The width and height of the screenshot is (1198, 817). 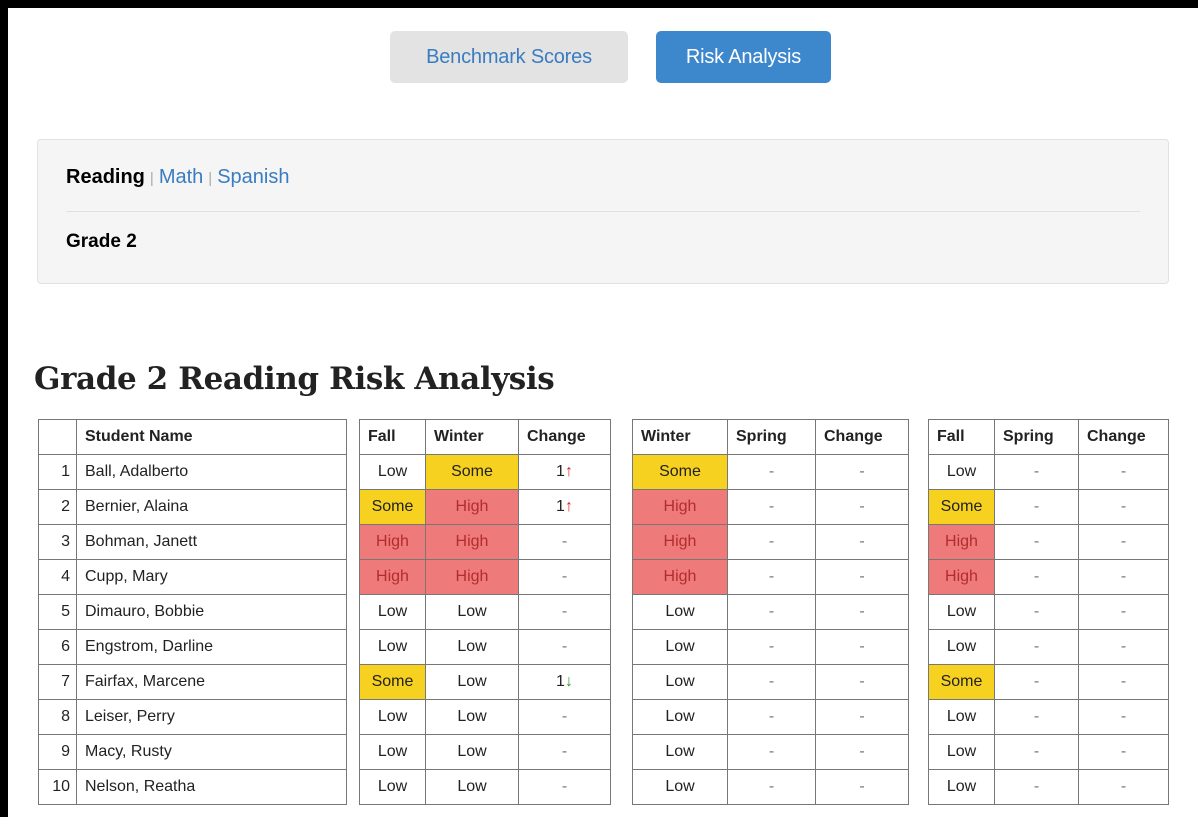 I want to click on student-name-cell: Dimauro, Bobbie, so click(x=211, y=612).